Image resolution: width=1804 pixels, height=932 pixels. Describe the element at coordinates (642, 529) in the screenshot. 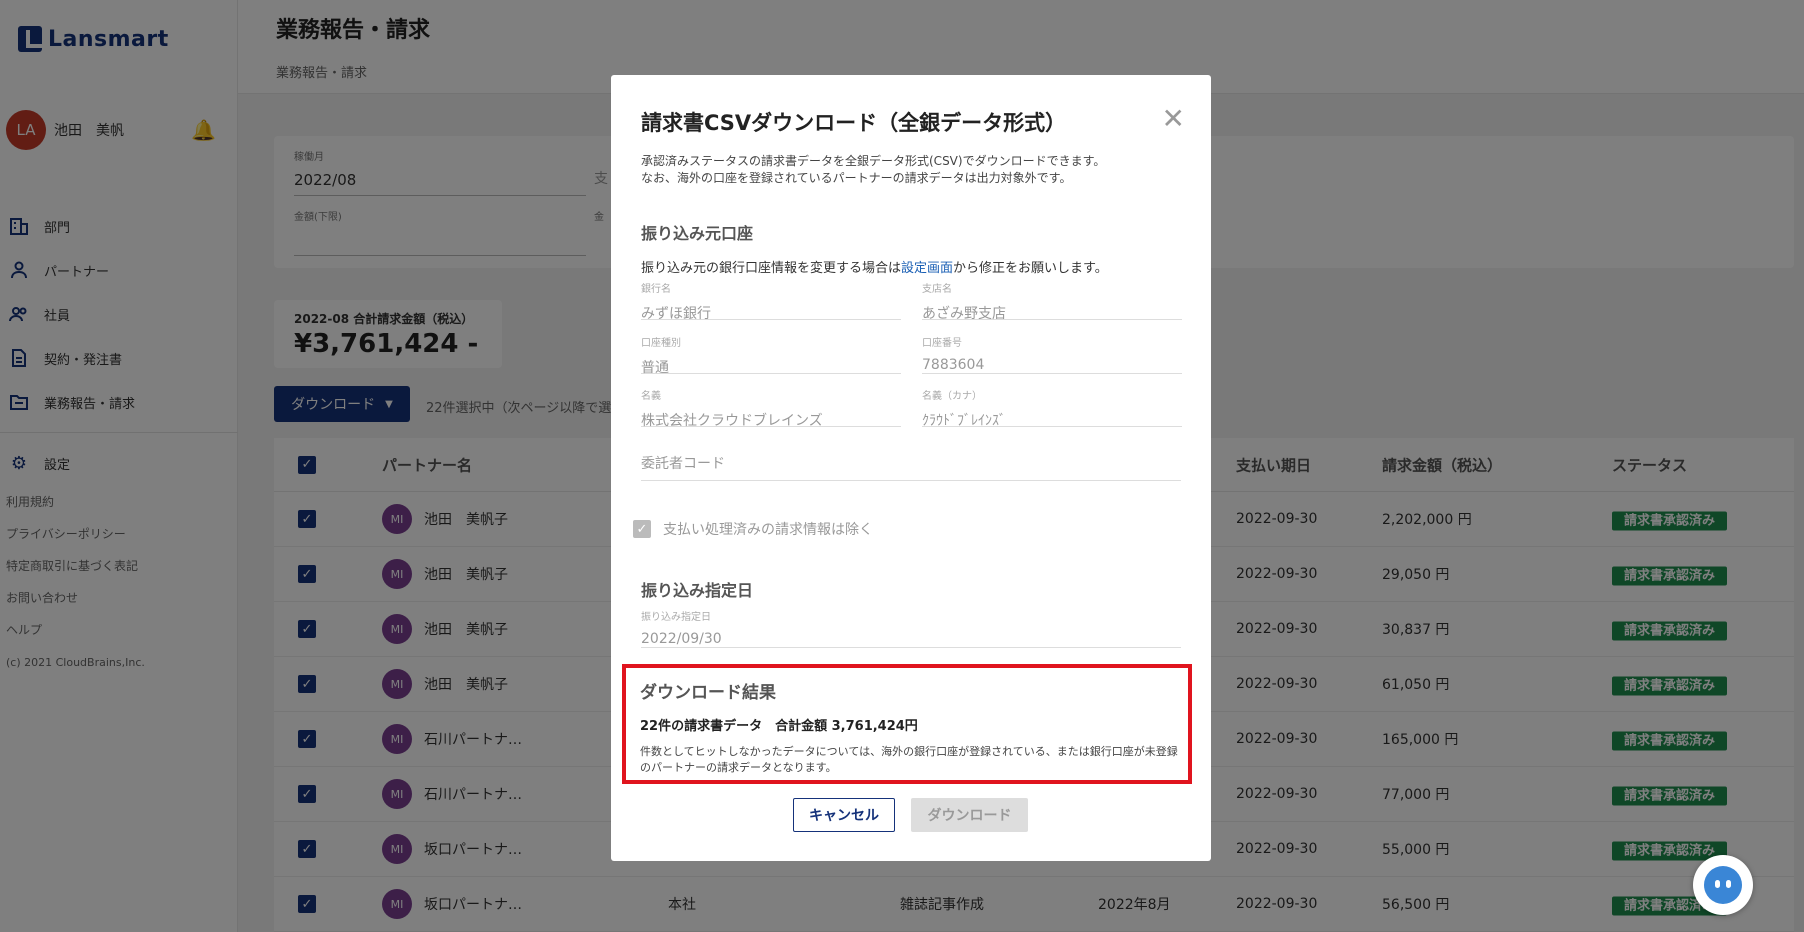

I see `checkbox-icon: ✓` at that location.